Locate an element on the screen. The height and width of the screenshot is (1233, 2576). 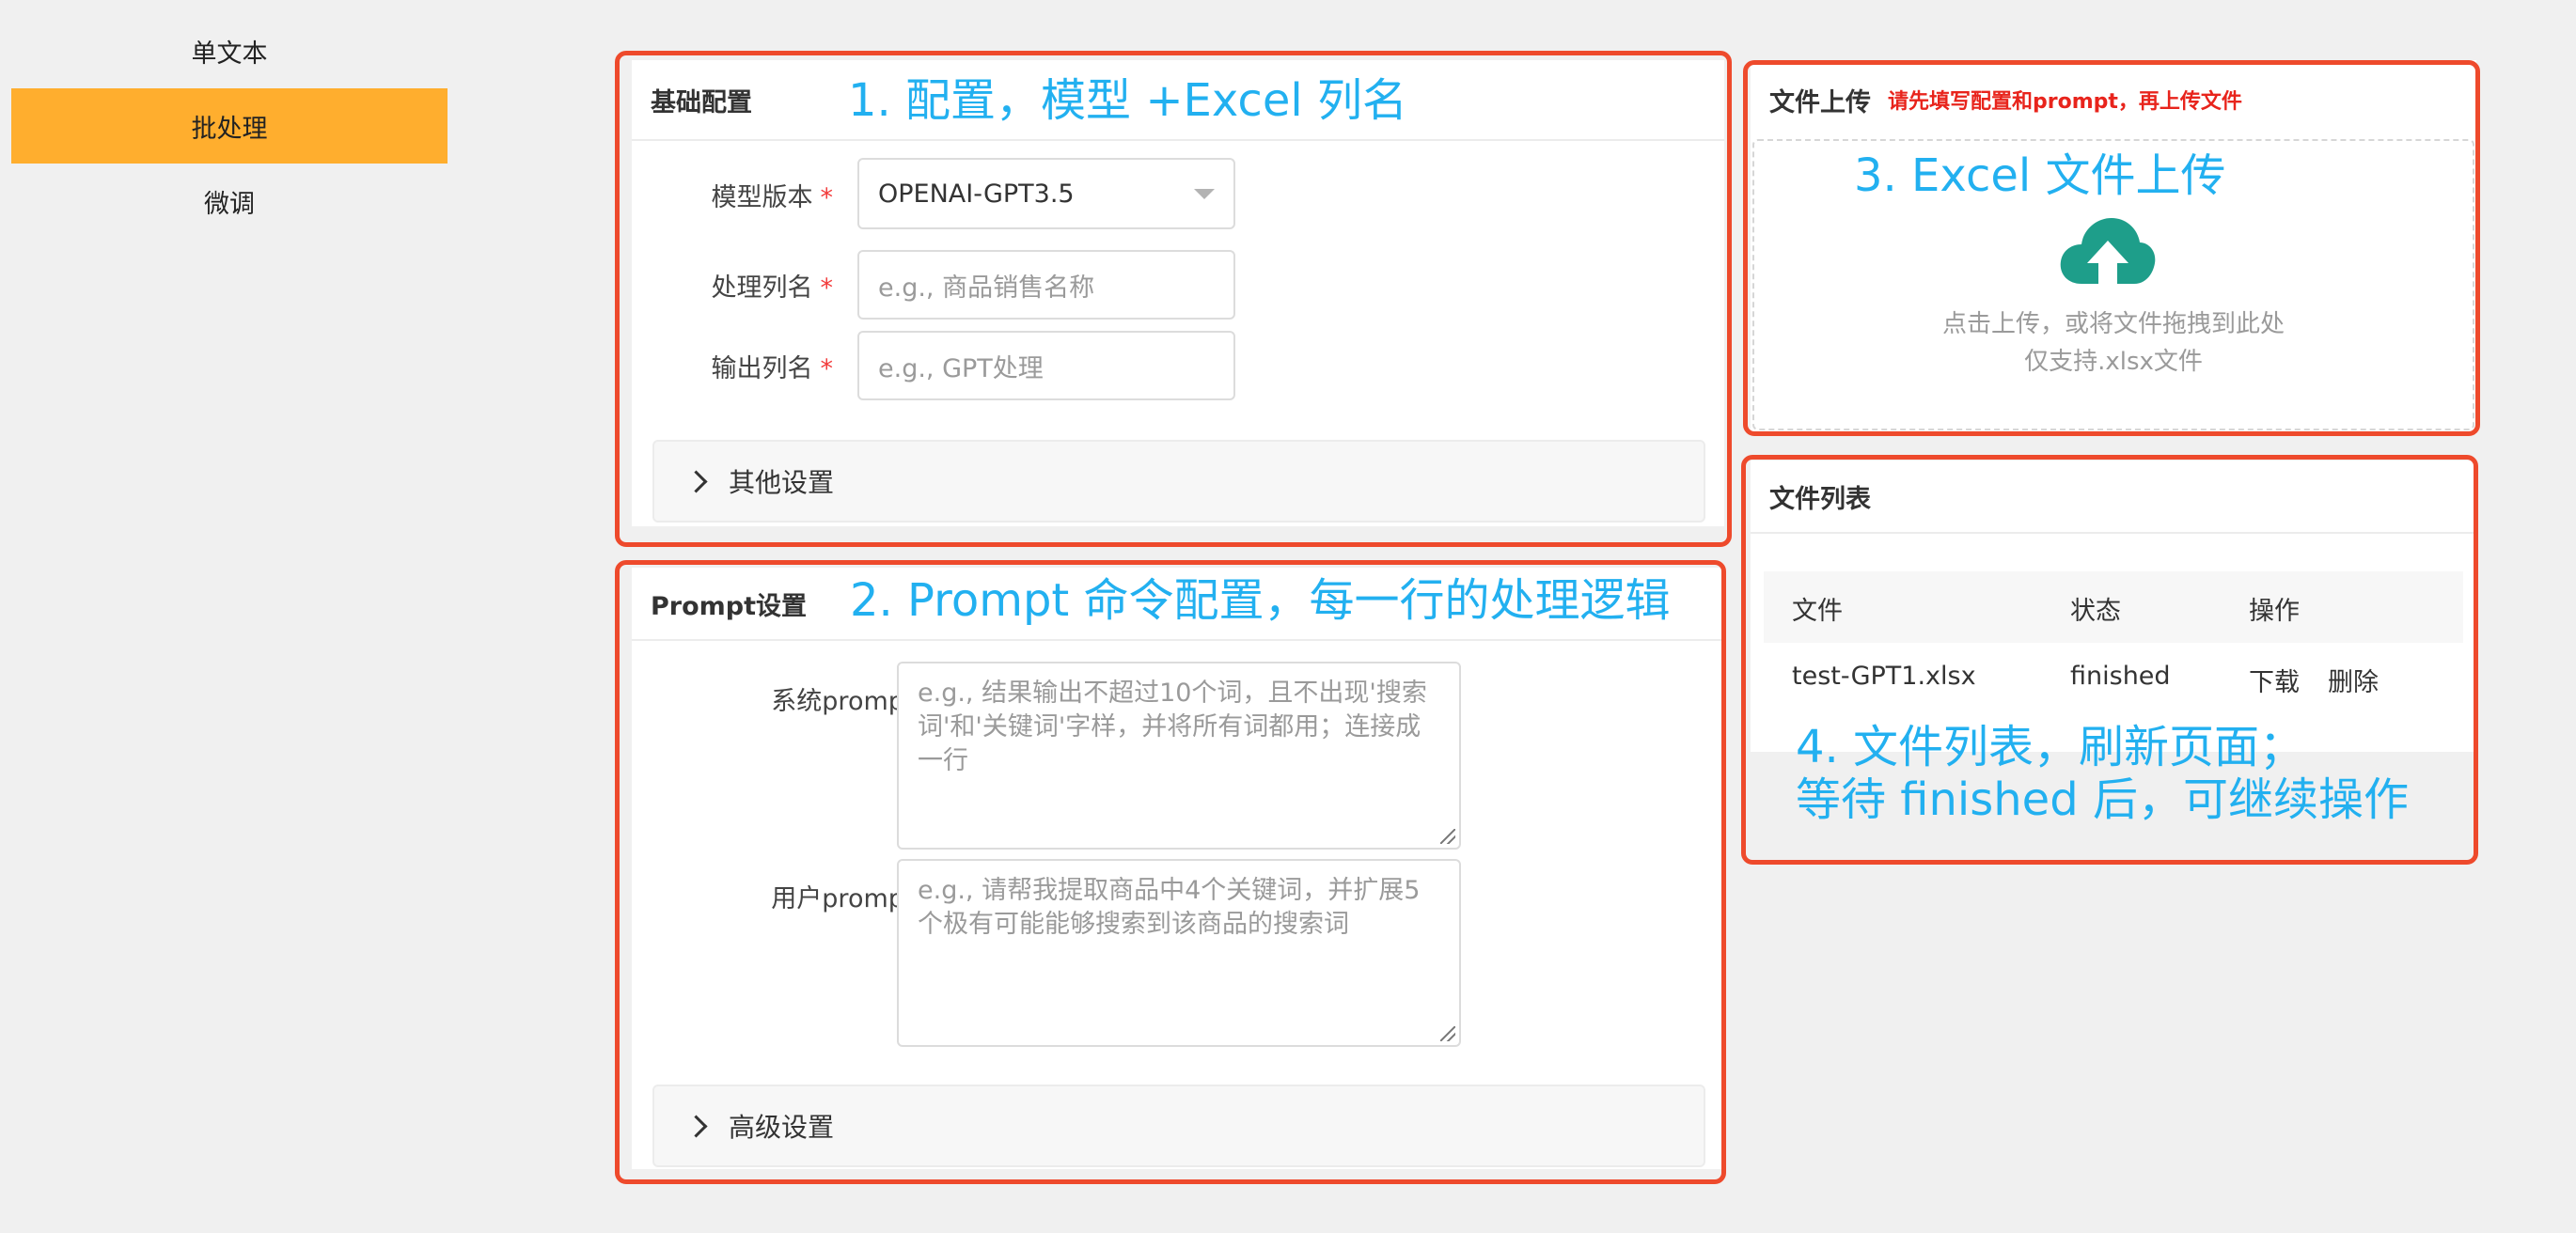
file-list-header: 文件列表 is located at coordinates (2114, 497).